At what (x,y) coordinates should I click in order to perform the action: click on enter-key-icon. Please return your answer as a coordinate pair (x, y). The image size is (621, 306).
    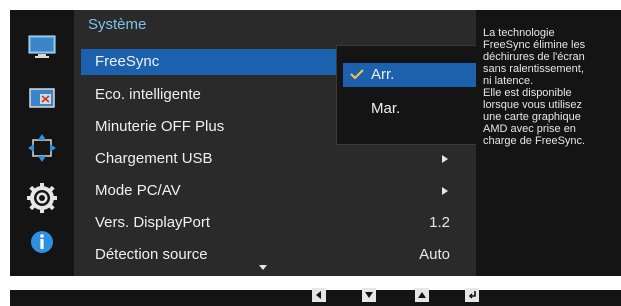
    Looking at the image, I should click on (472, 295).